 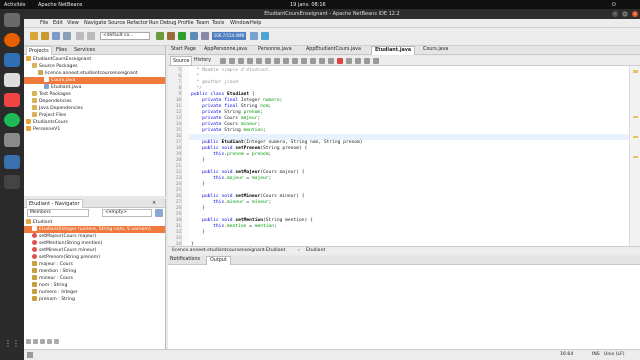 I want to click on tab-services: Services, so click(x=84, y=50).